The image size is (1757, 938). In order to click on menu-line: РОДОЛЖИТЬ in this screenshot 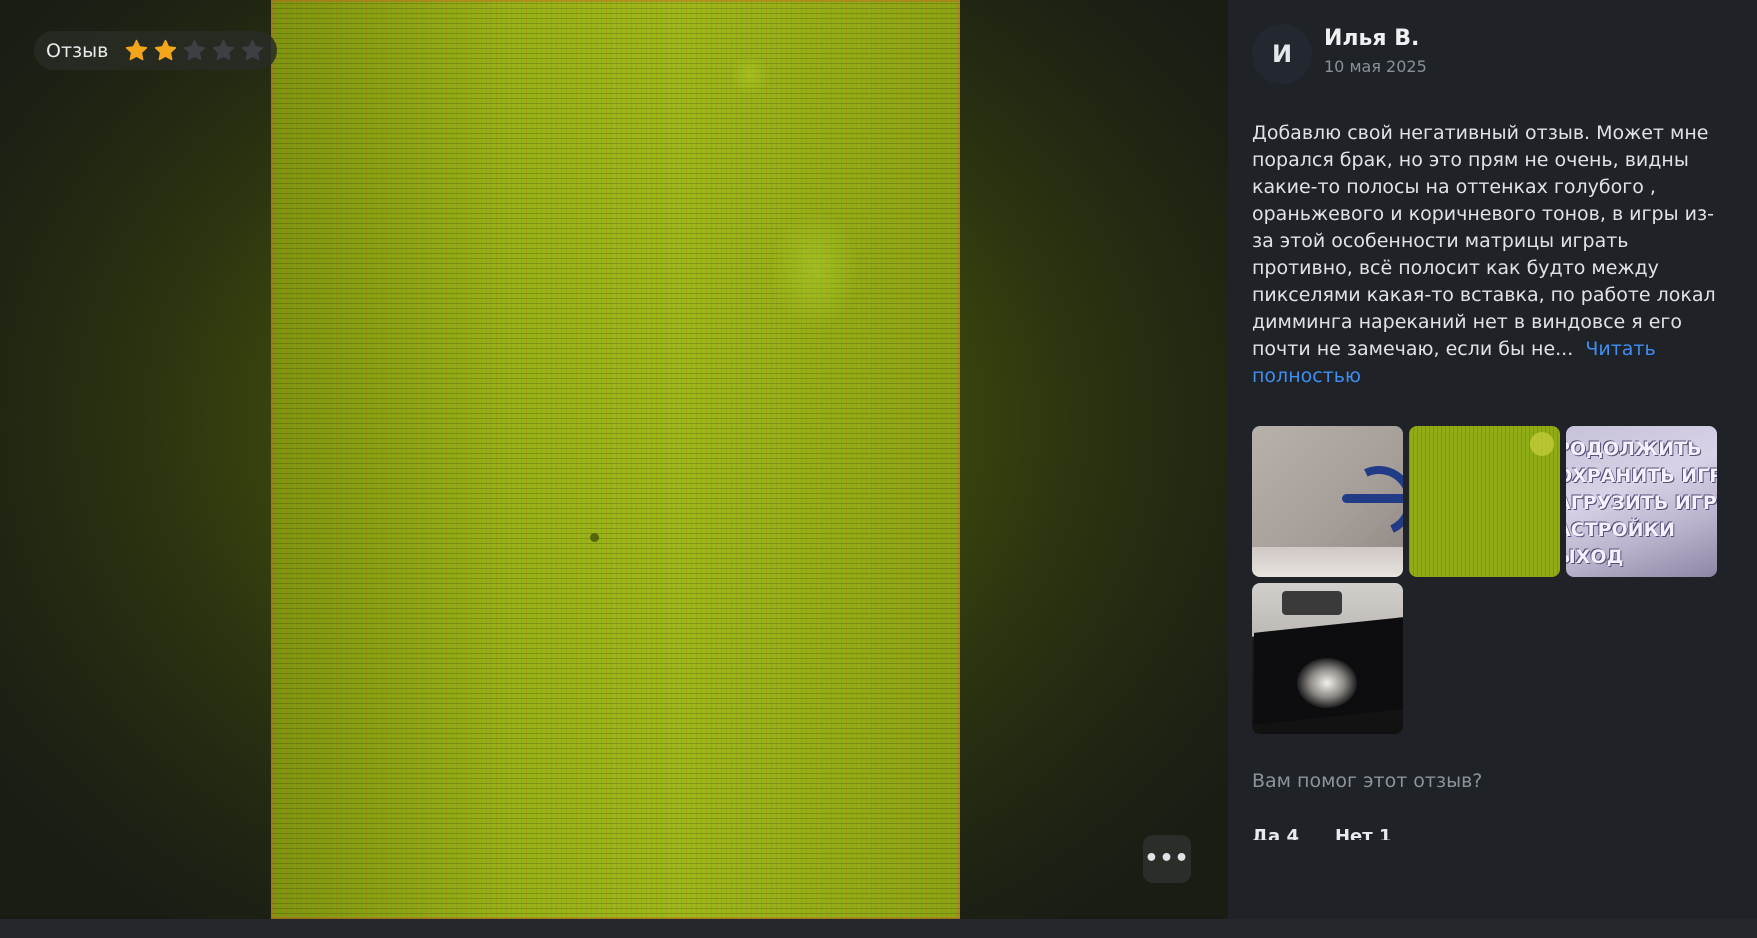, I will do `click(1634, 449)`.